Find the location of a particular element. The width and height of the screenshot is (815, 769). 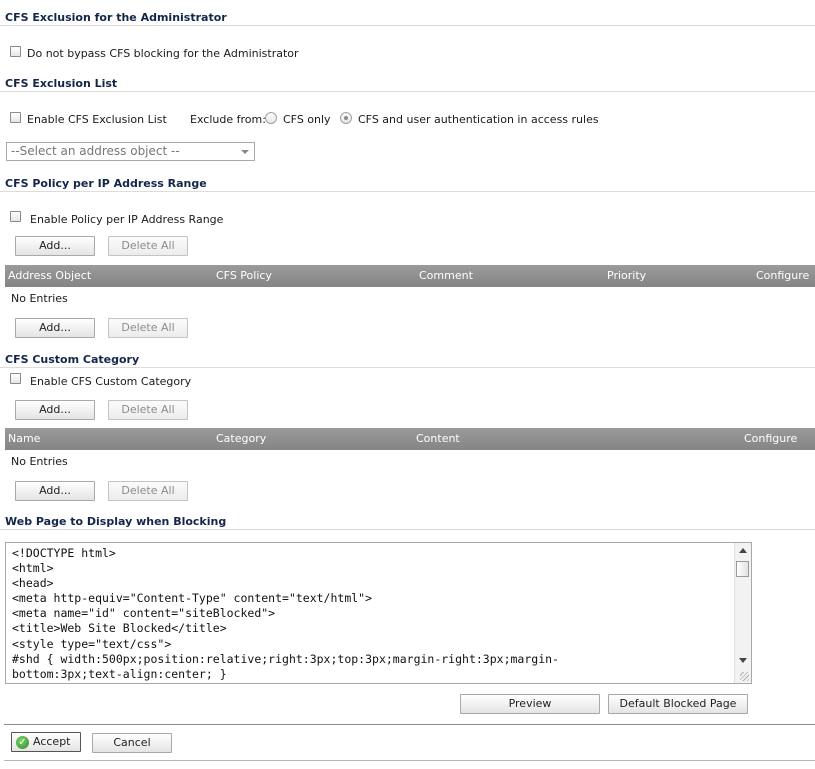

ip-range-delete-all-button-top: Delete All is located at coordinates (148, 246).